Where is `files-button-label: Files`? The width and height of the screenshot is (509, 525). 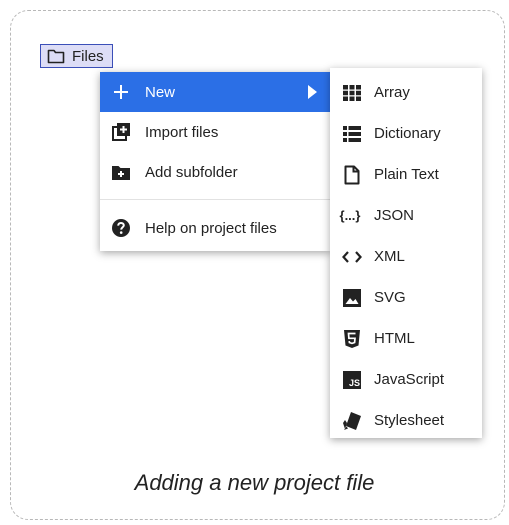
files-button-label: Files is located at coordinates (88, 56).